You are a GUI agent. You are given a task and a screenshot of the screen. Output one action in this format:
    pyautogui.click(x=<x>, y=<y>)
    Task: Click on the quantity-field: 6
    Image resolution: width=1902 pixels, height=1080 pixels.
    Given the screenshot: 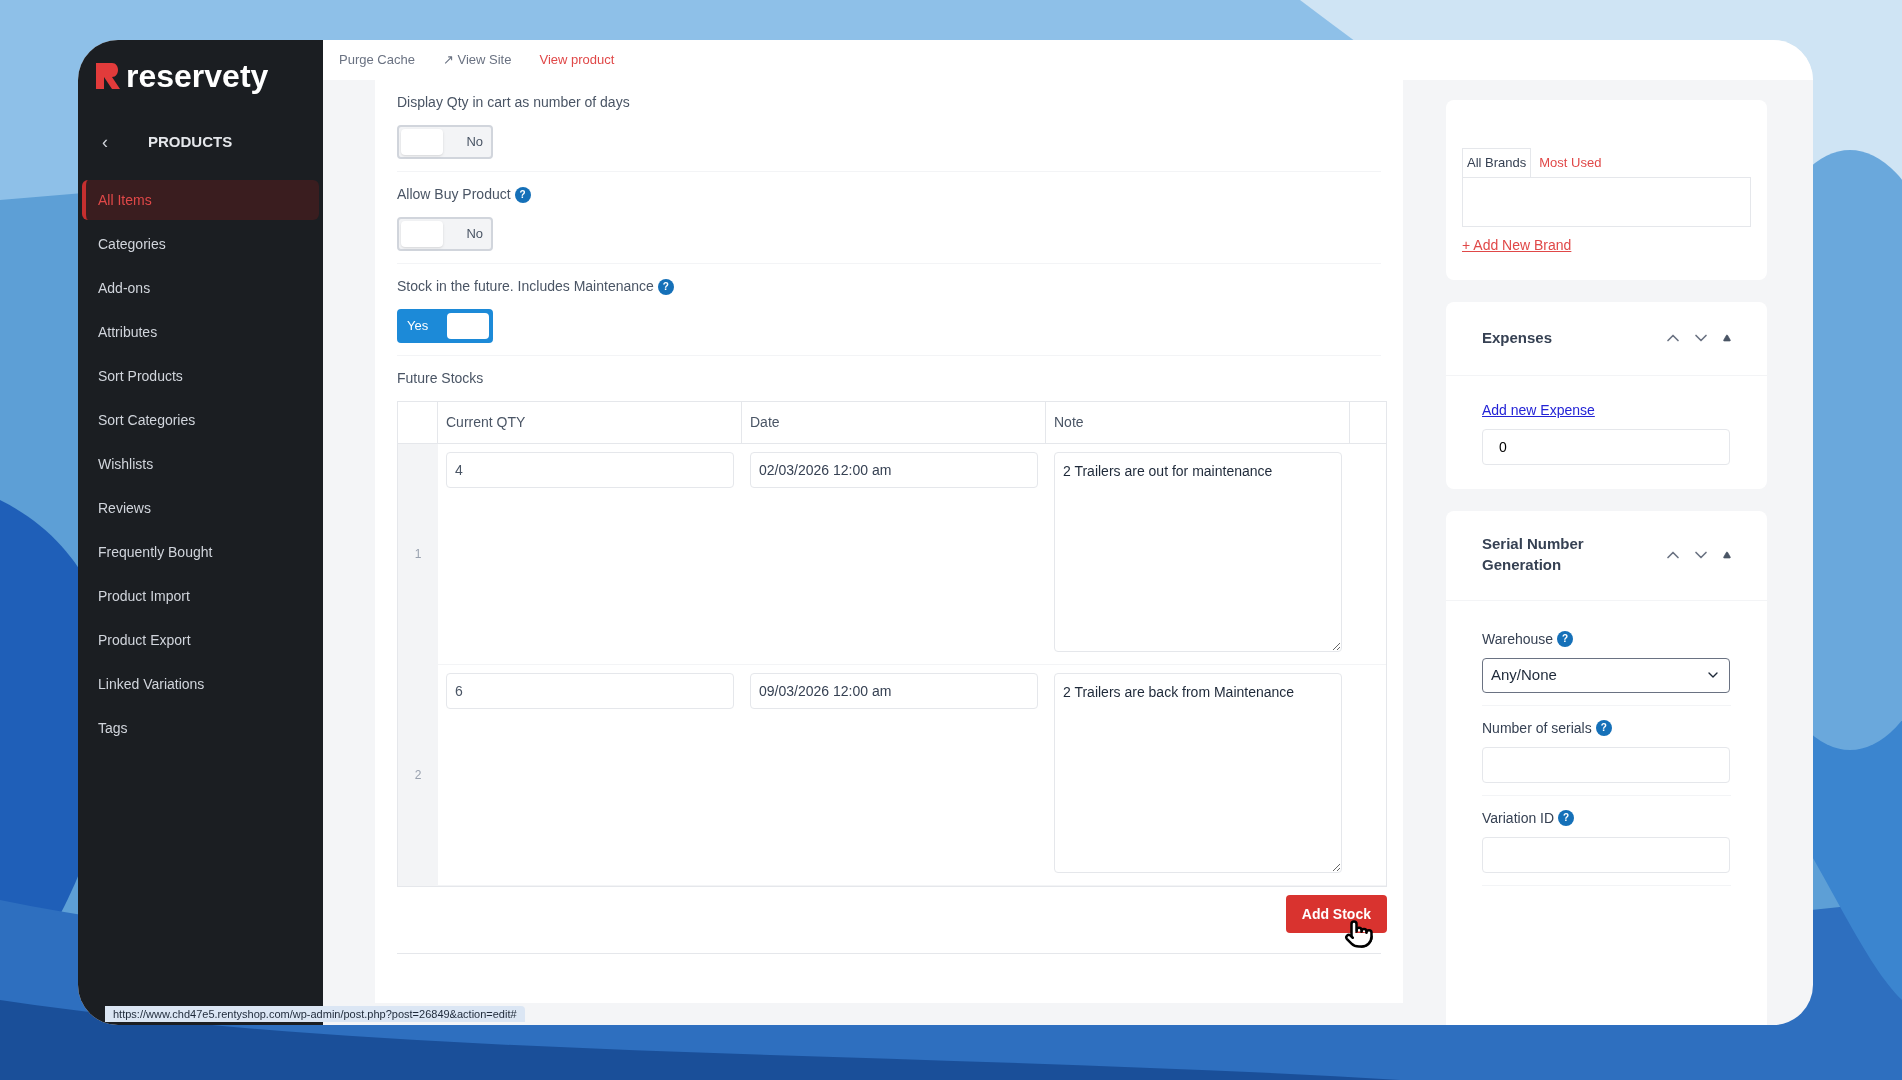 What is the action you would take?
    pyautogui.click(x=590, y=691)
    